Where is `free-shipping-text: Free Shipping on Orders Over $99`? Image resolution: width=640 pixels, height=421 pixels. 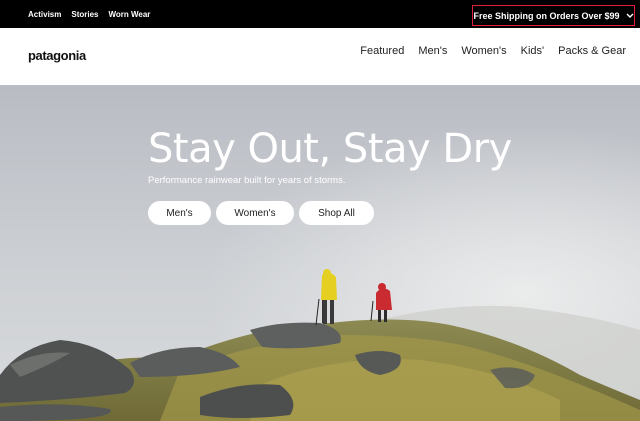 free-shipping-text: Free Shipping on Orders Over $99 is located at coordinates (546, 15).